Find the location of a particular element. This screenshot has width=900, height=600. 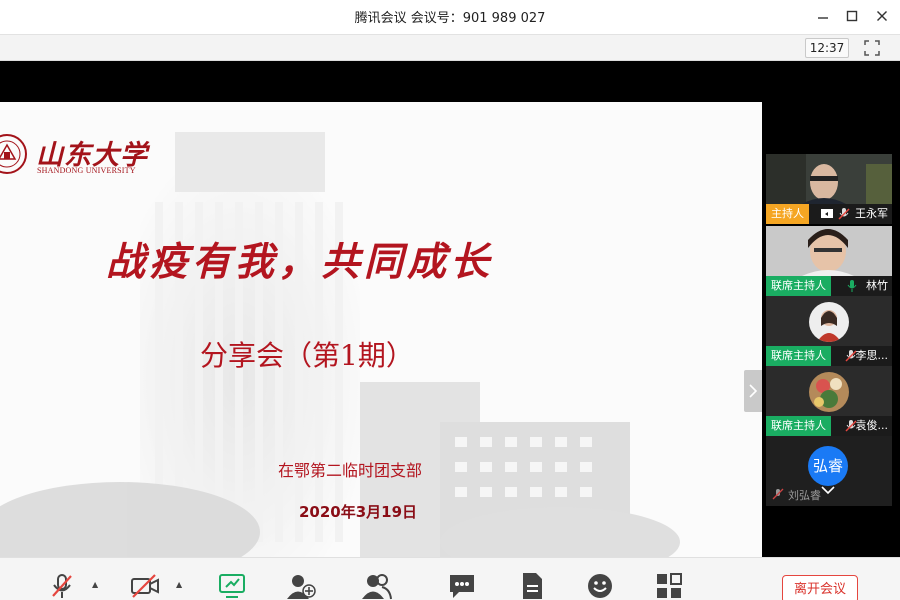

role-badge: 主持人 is located at coordinates (787, 214).